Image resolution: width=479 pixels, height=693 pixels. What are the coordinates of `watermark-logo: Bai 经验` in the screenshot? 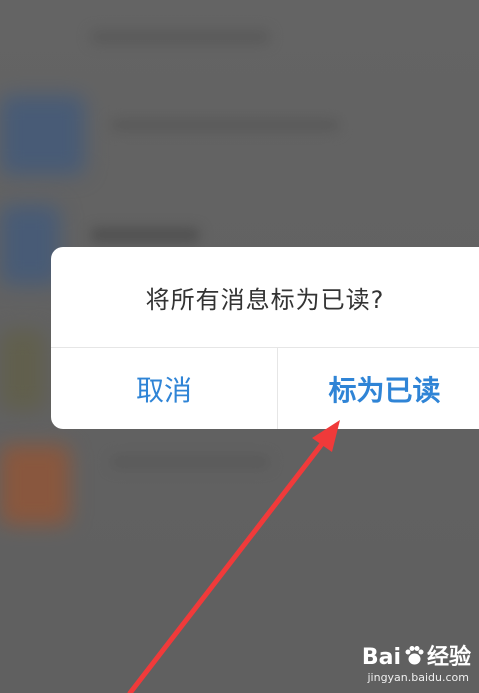 It's located at (416, 655).